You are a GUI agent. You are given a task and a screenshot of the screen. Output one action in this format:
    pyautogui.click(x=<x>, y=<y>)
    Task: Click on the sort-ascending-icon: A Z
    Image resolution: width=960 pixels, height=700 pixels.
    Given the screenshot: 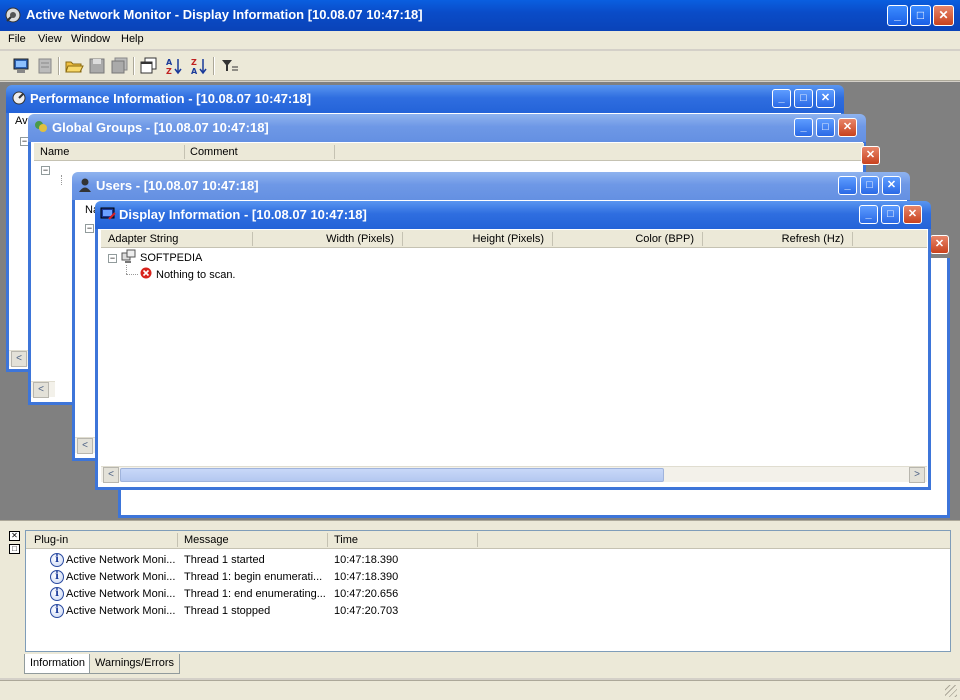 What is the action you would take?
    pyautogui.click(x=174, y=66)
    